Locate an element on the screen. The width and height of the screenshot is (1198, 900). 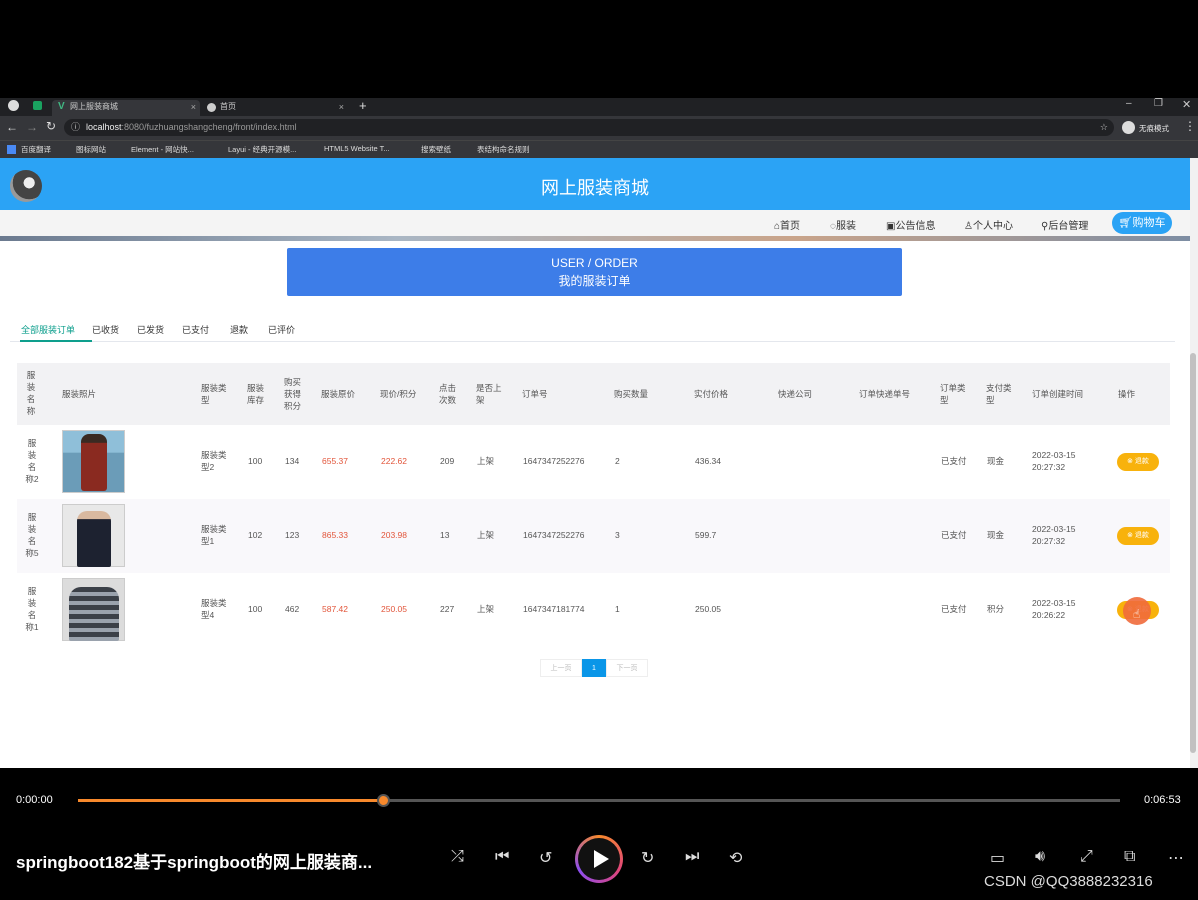
nav-profile: ♙个人中心 is located at coordinates (988, 224).